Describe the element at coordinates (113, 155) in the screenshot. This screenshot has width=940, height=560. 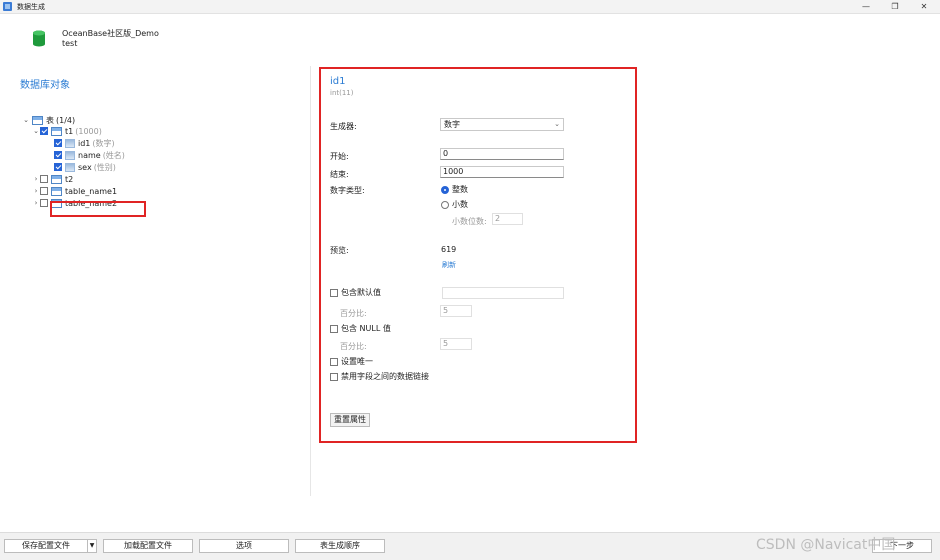
I see `tree-hint: (姓名)` at that location.